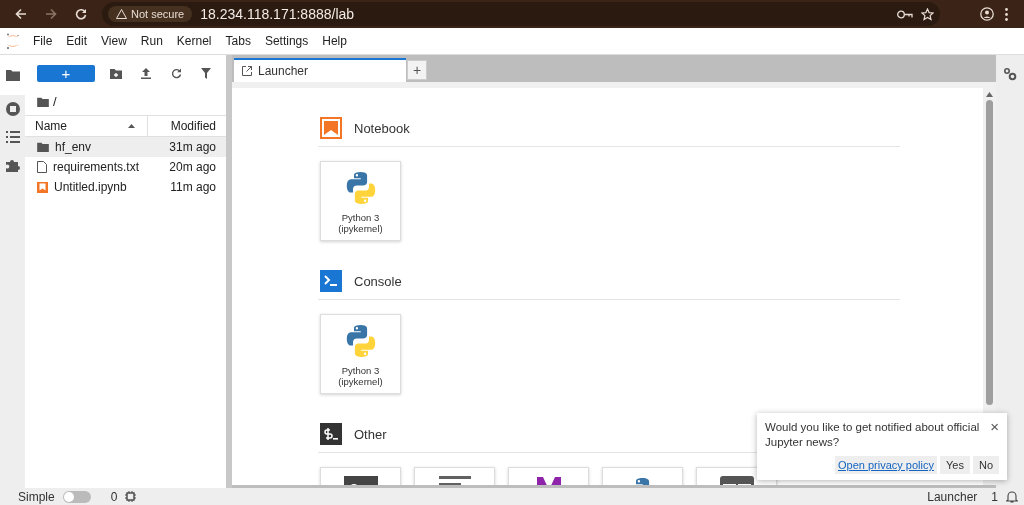 Image resolution: width=1024 pixels, height=505 pixels. I want to click on menu-item: Tabs, so click(238, 41).